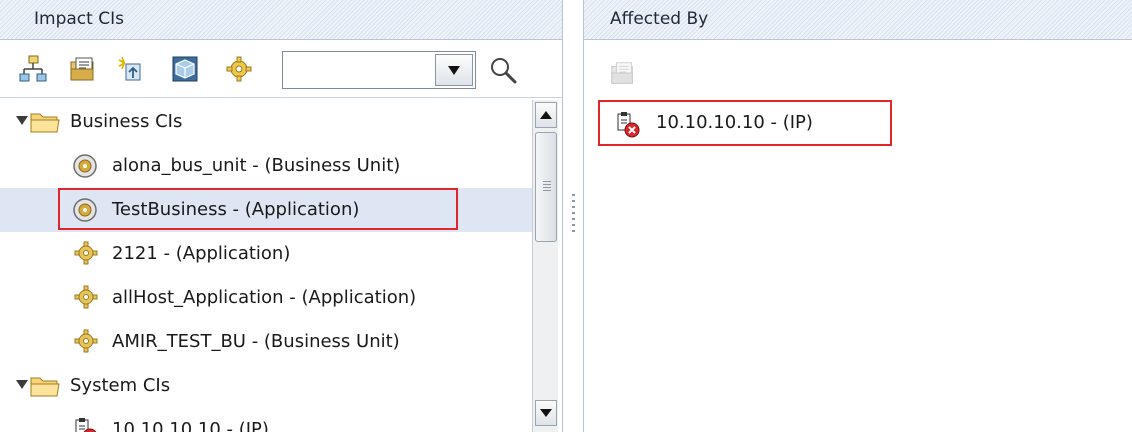  I want to click on panel-splitter, so click(573, 216).